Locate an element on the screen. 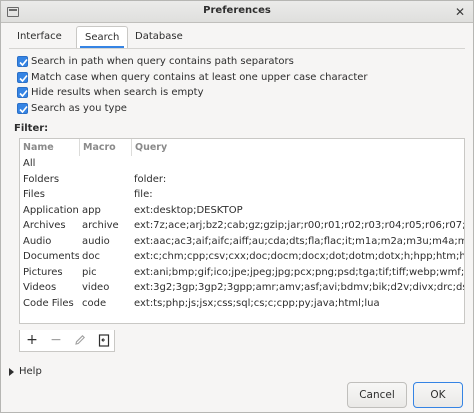 The width and height of the screenshot is (474, 413). row-name: Pictures is located at coordinates (43, 272).